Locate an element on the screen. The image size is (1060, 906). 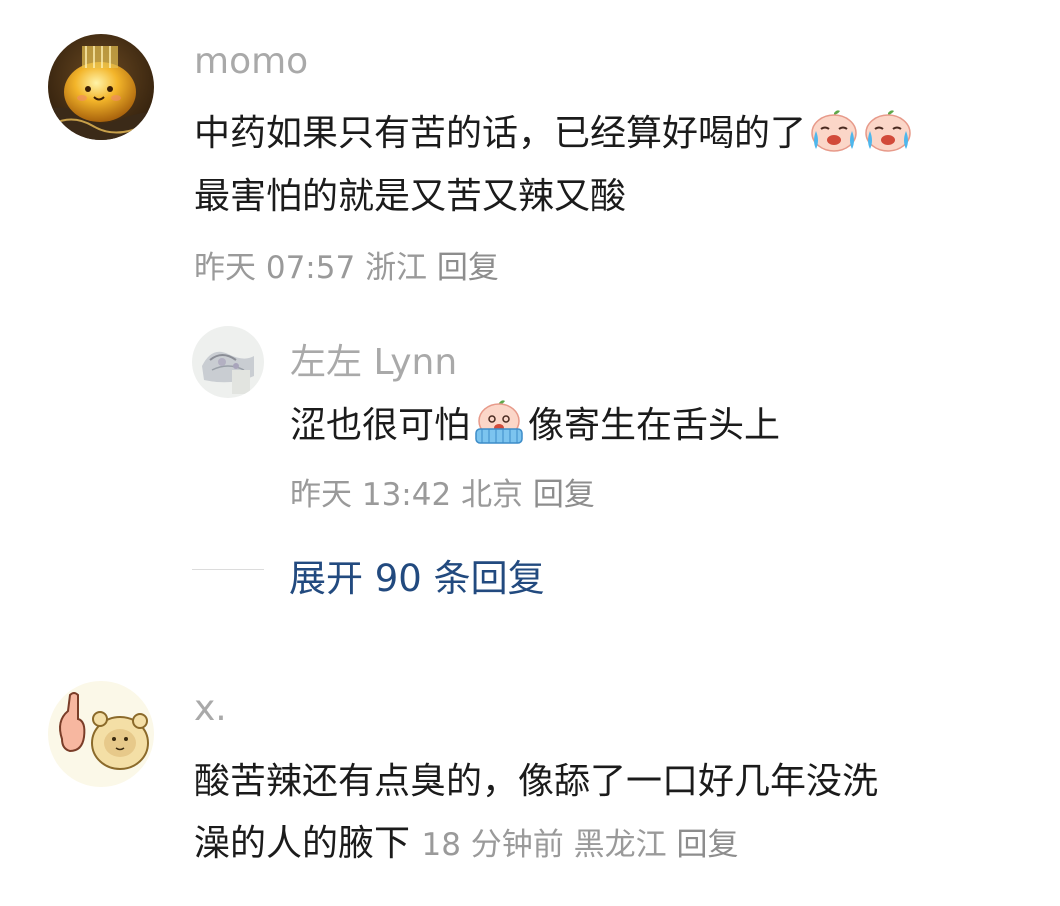
reply-text: 像寄生在舌头上 is located at coordinates (654, 425).